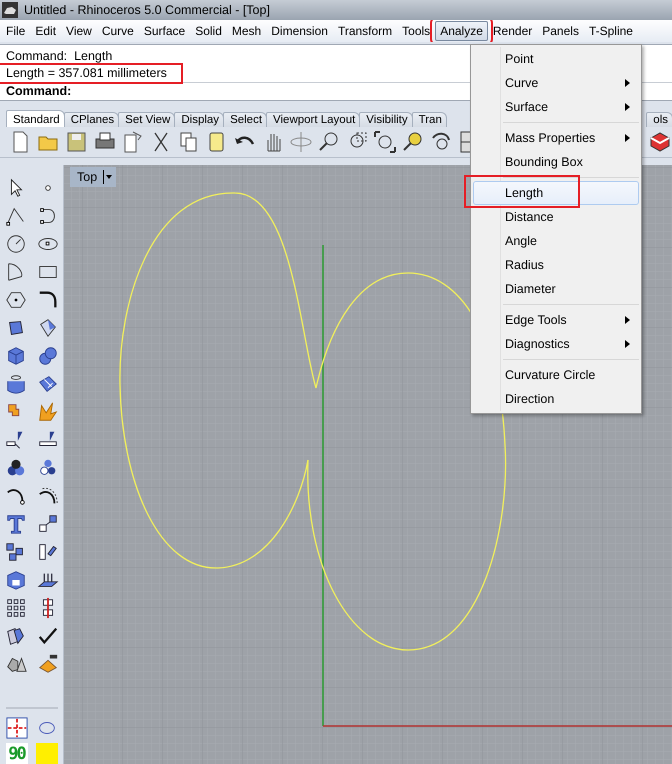 The image size is (672, 764). What do you see at coordinates (556, 399) in the screenshot?
I see `menu-item: Direction` at bounding box center [556, 399].